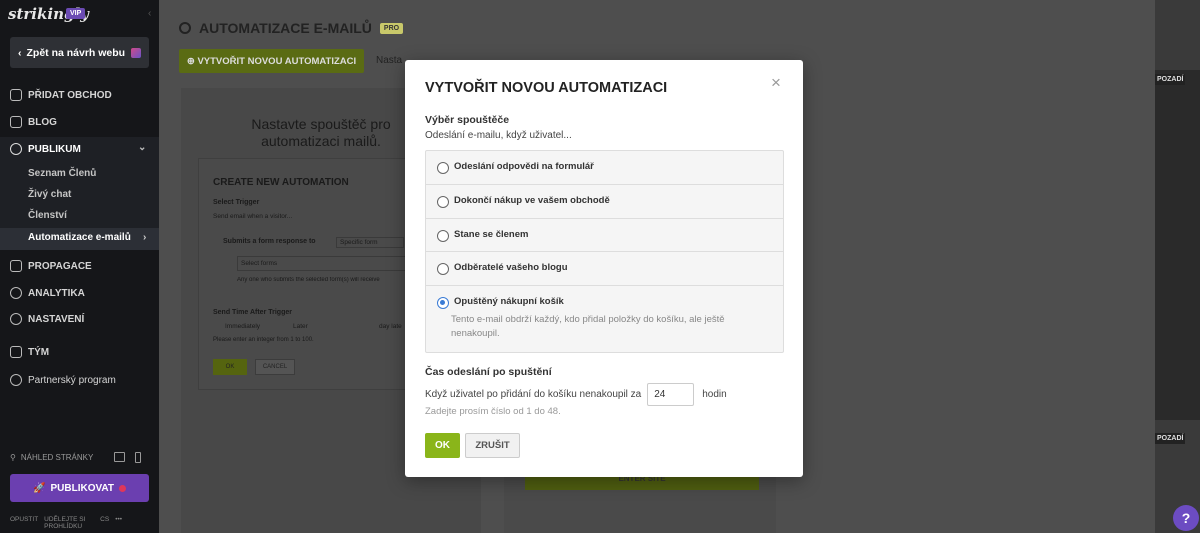 This screenshot has height=533, width=1200. I want to click on option-label: Stane se členem, so click(491, 234).